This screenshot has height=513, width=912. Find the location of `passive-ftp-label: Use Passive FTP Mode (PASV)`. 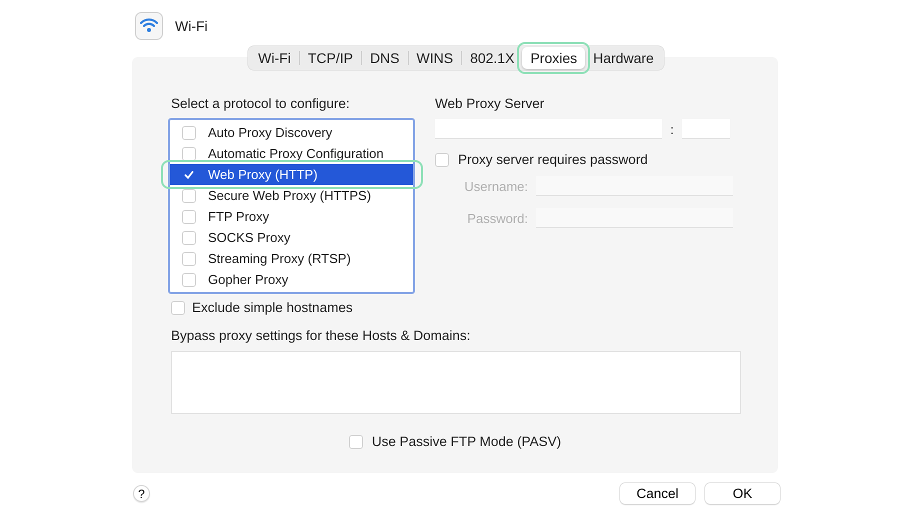

passive-ftp-label: Use Passive FTP Mode (PASV) is located at coordinates (467, 441).